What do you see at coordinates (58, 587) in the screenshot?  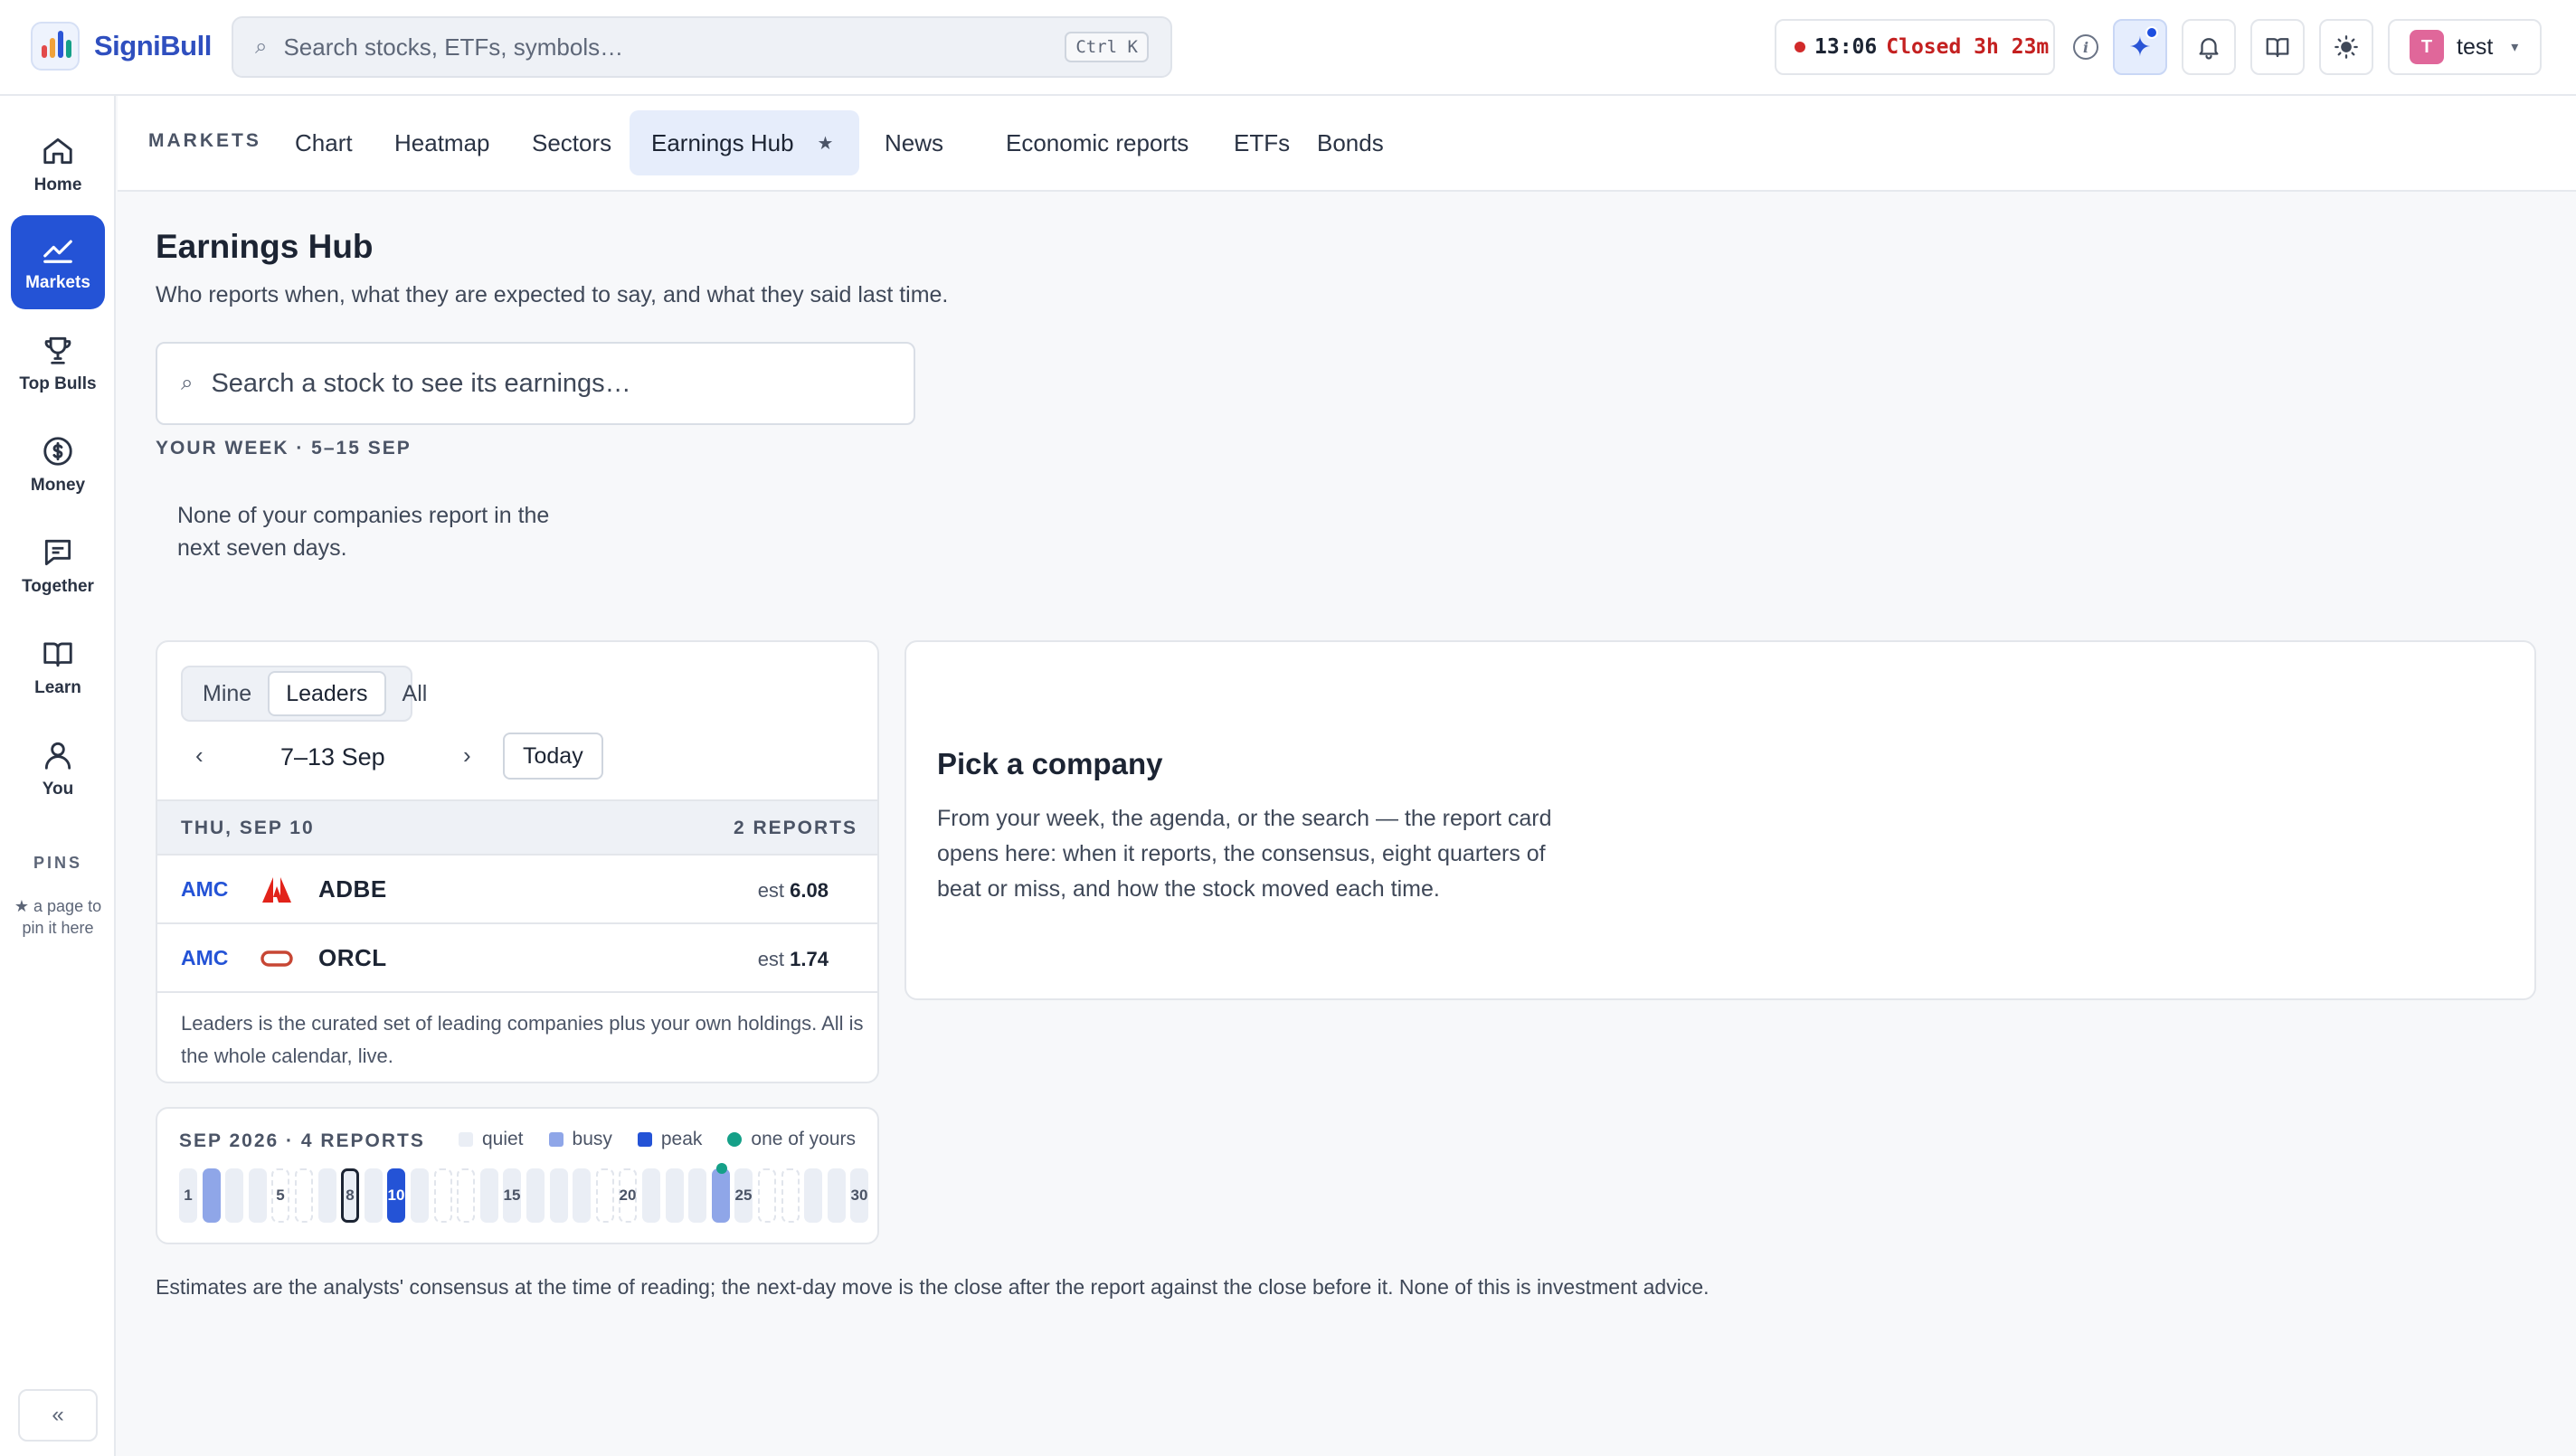 I see `sidebar-item-label: Together` at bounding box center [58, 587].